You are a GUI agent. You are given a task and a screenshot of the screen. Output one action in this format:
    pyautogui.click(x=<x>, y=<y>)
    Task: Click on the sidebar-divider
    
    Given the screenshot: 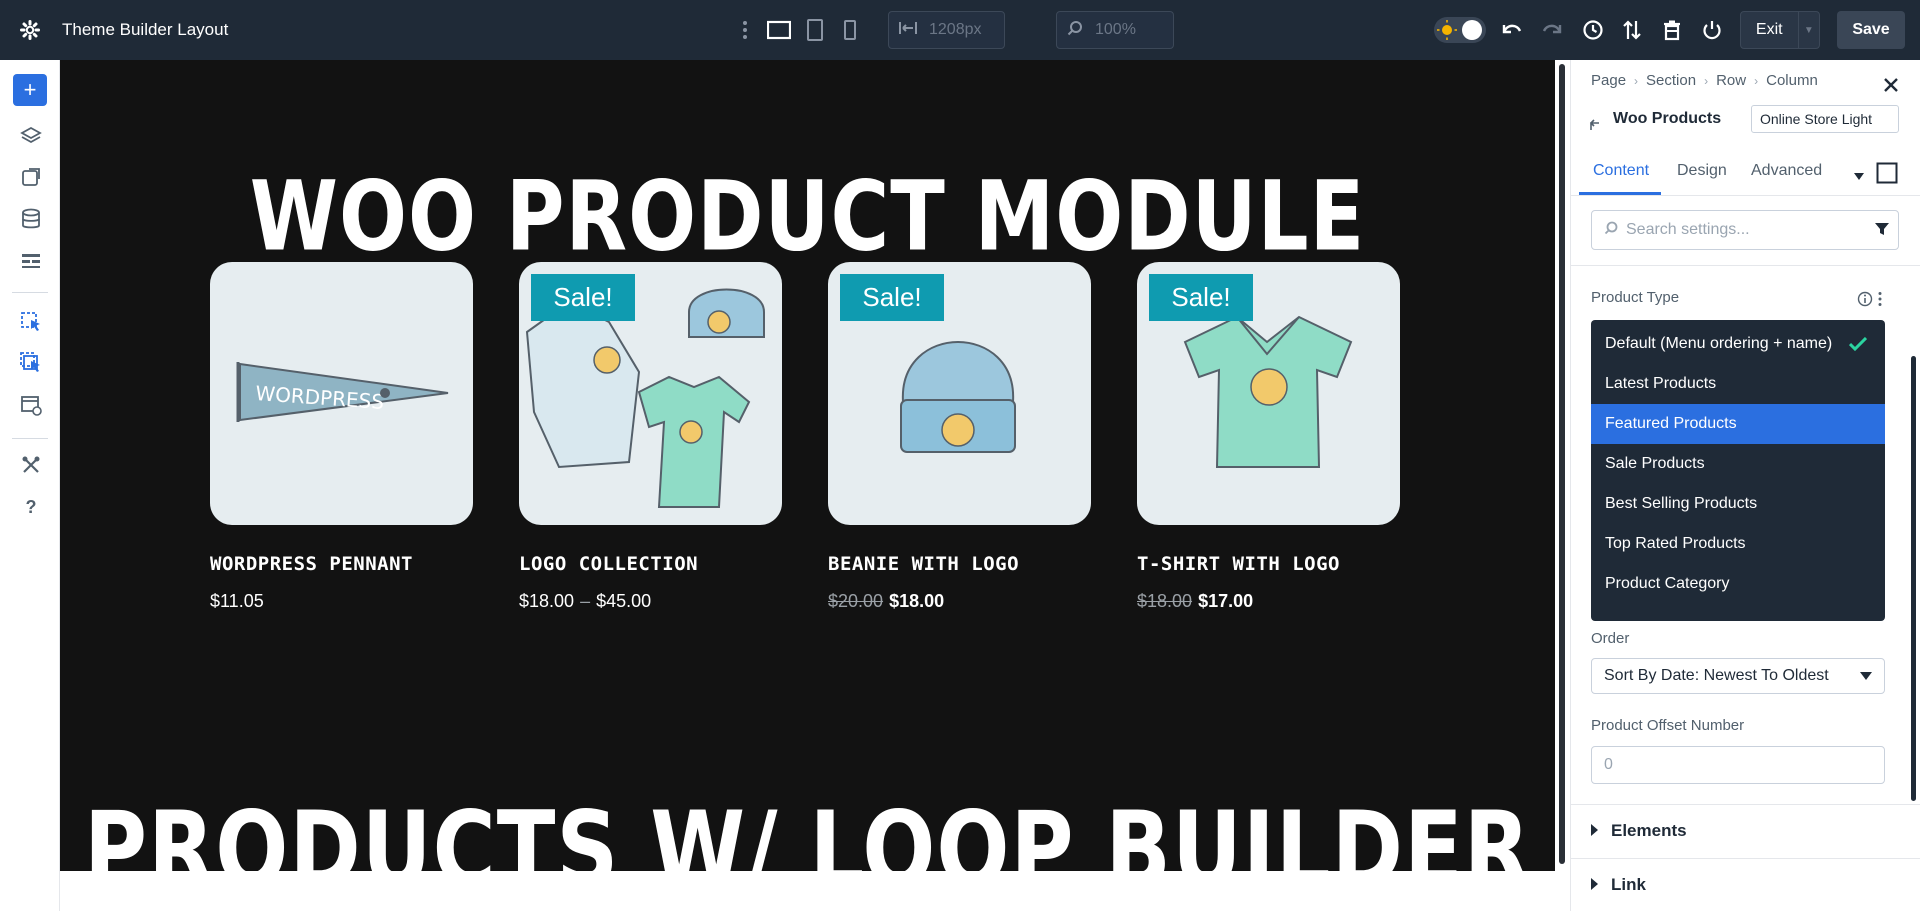 What is the action you would take?
    pyautogui.click(x=30, y=438)
    